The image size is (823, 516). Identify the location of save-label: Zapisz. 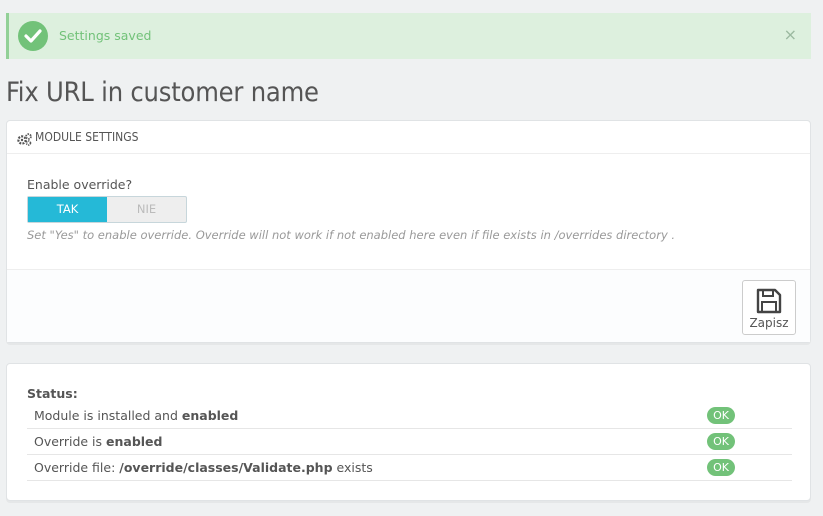
(769, 323).